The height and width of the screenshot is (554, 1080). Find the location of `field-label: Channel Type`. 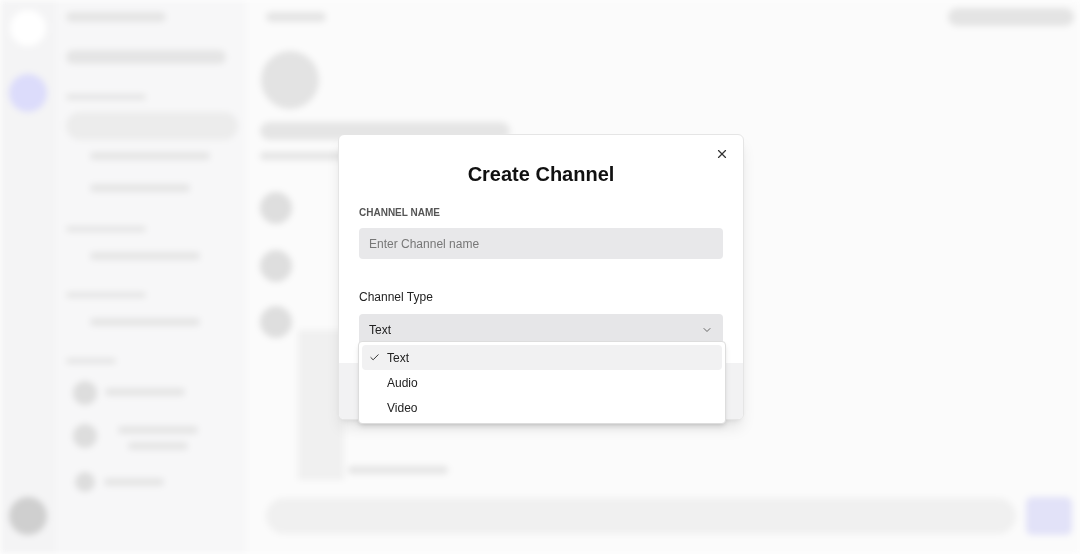

field-label: Channel Type is located at coordinates (396, 297).